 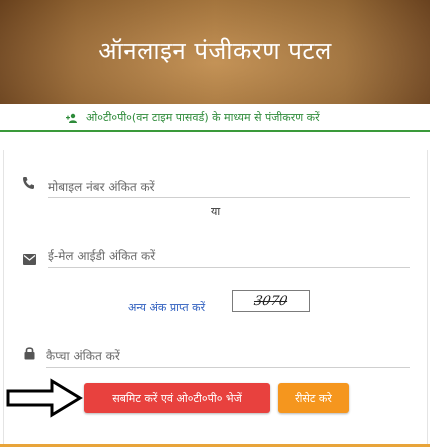 I want to click on email-input, so click(x=229, y=256).